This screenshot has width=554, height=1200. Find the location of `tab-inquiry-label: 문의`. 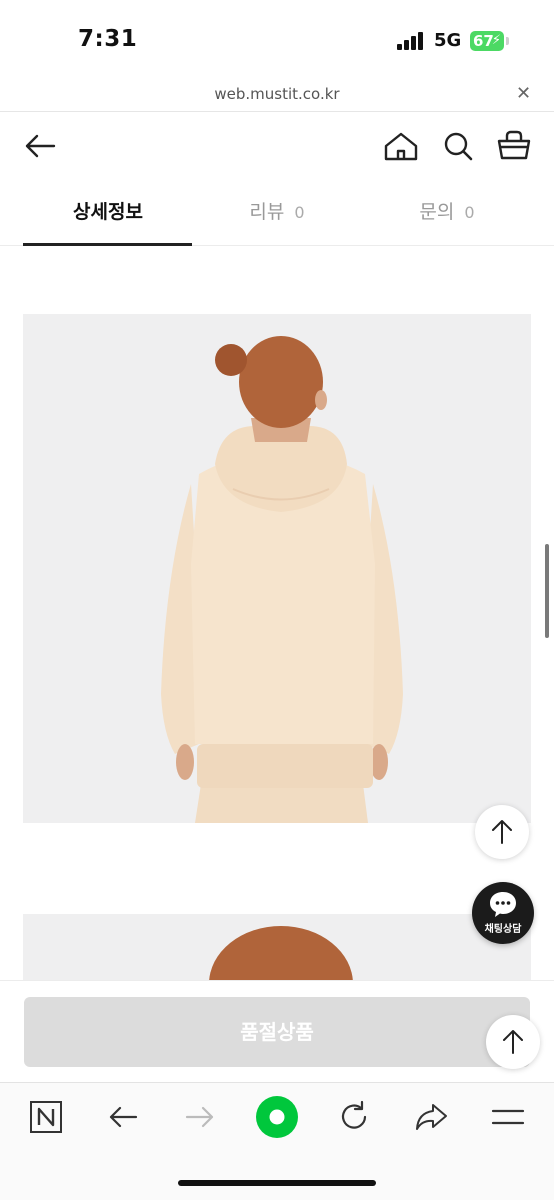

tab-inquiry-label: 문의 is located at coordinates (437, 212).